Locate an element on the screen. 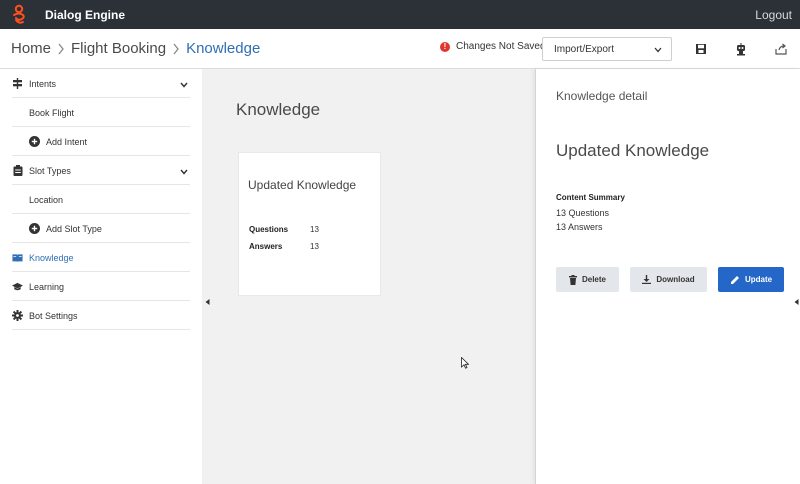 This screenshot has height=484, width=800. download-button-label: Download is located at coordinates (675, 279).